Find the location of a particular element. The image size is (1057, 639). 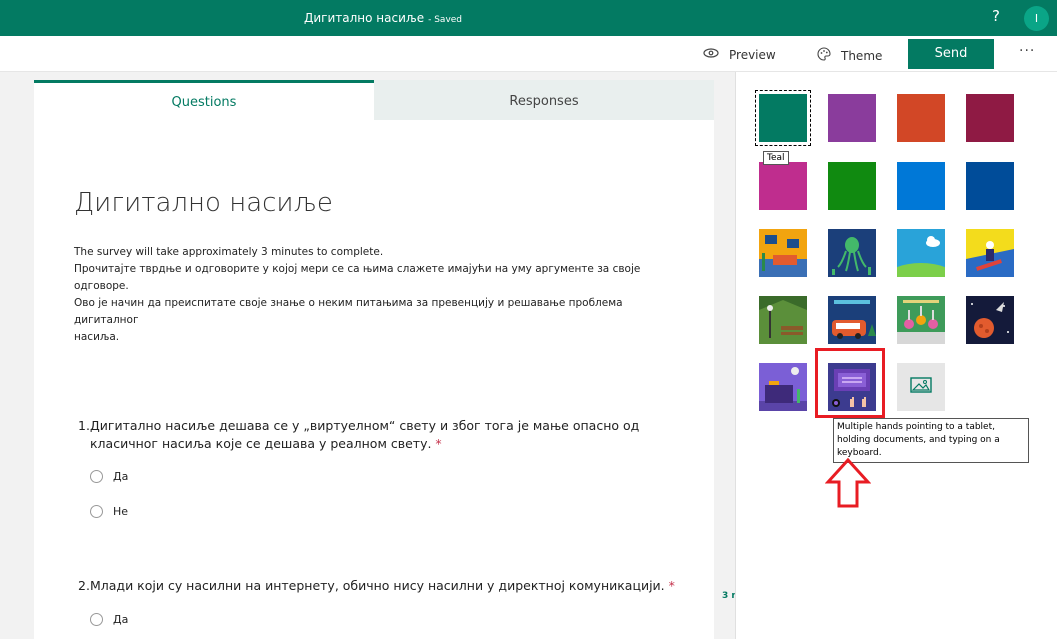

theme-image-lab is located at coordinates (921, 320).